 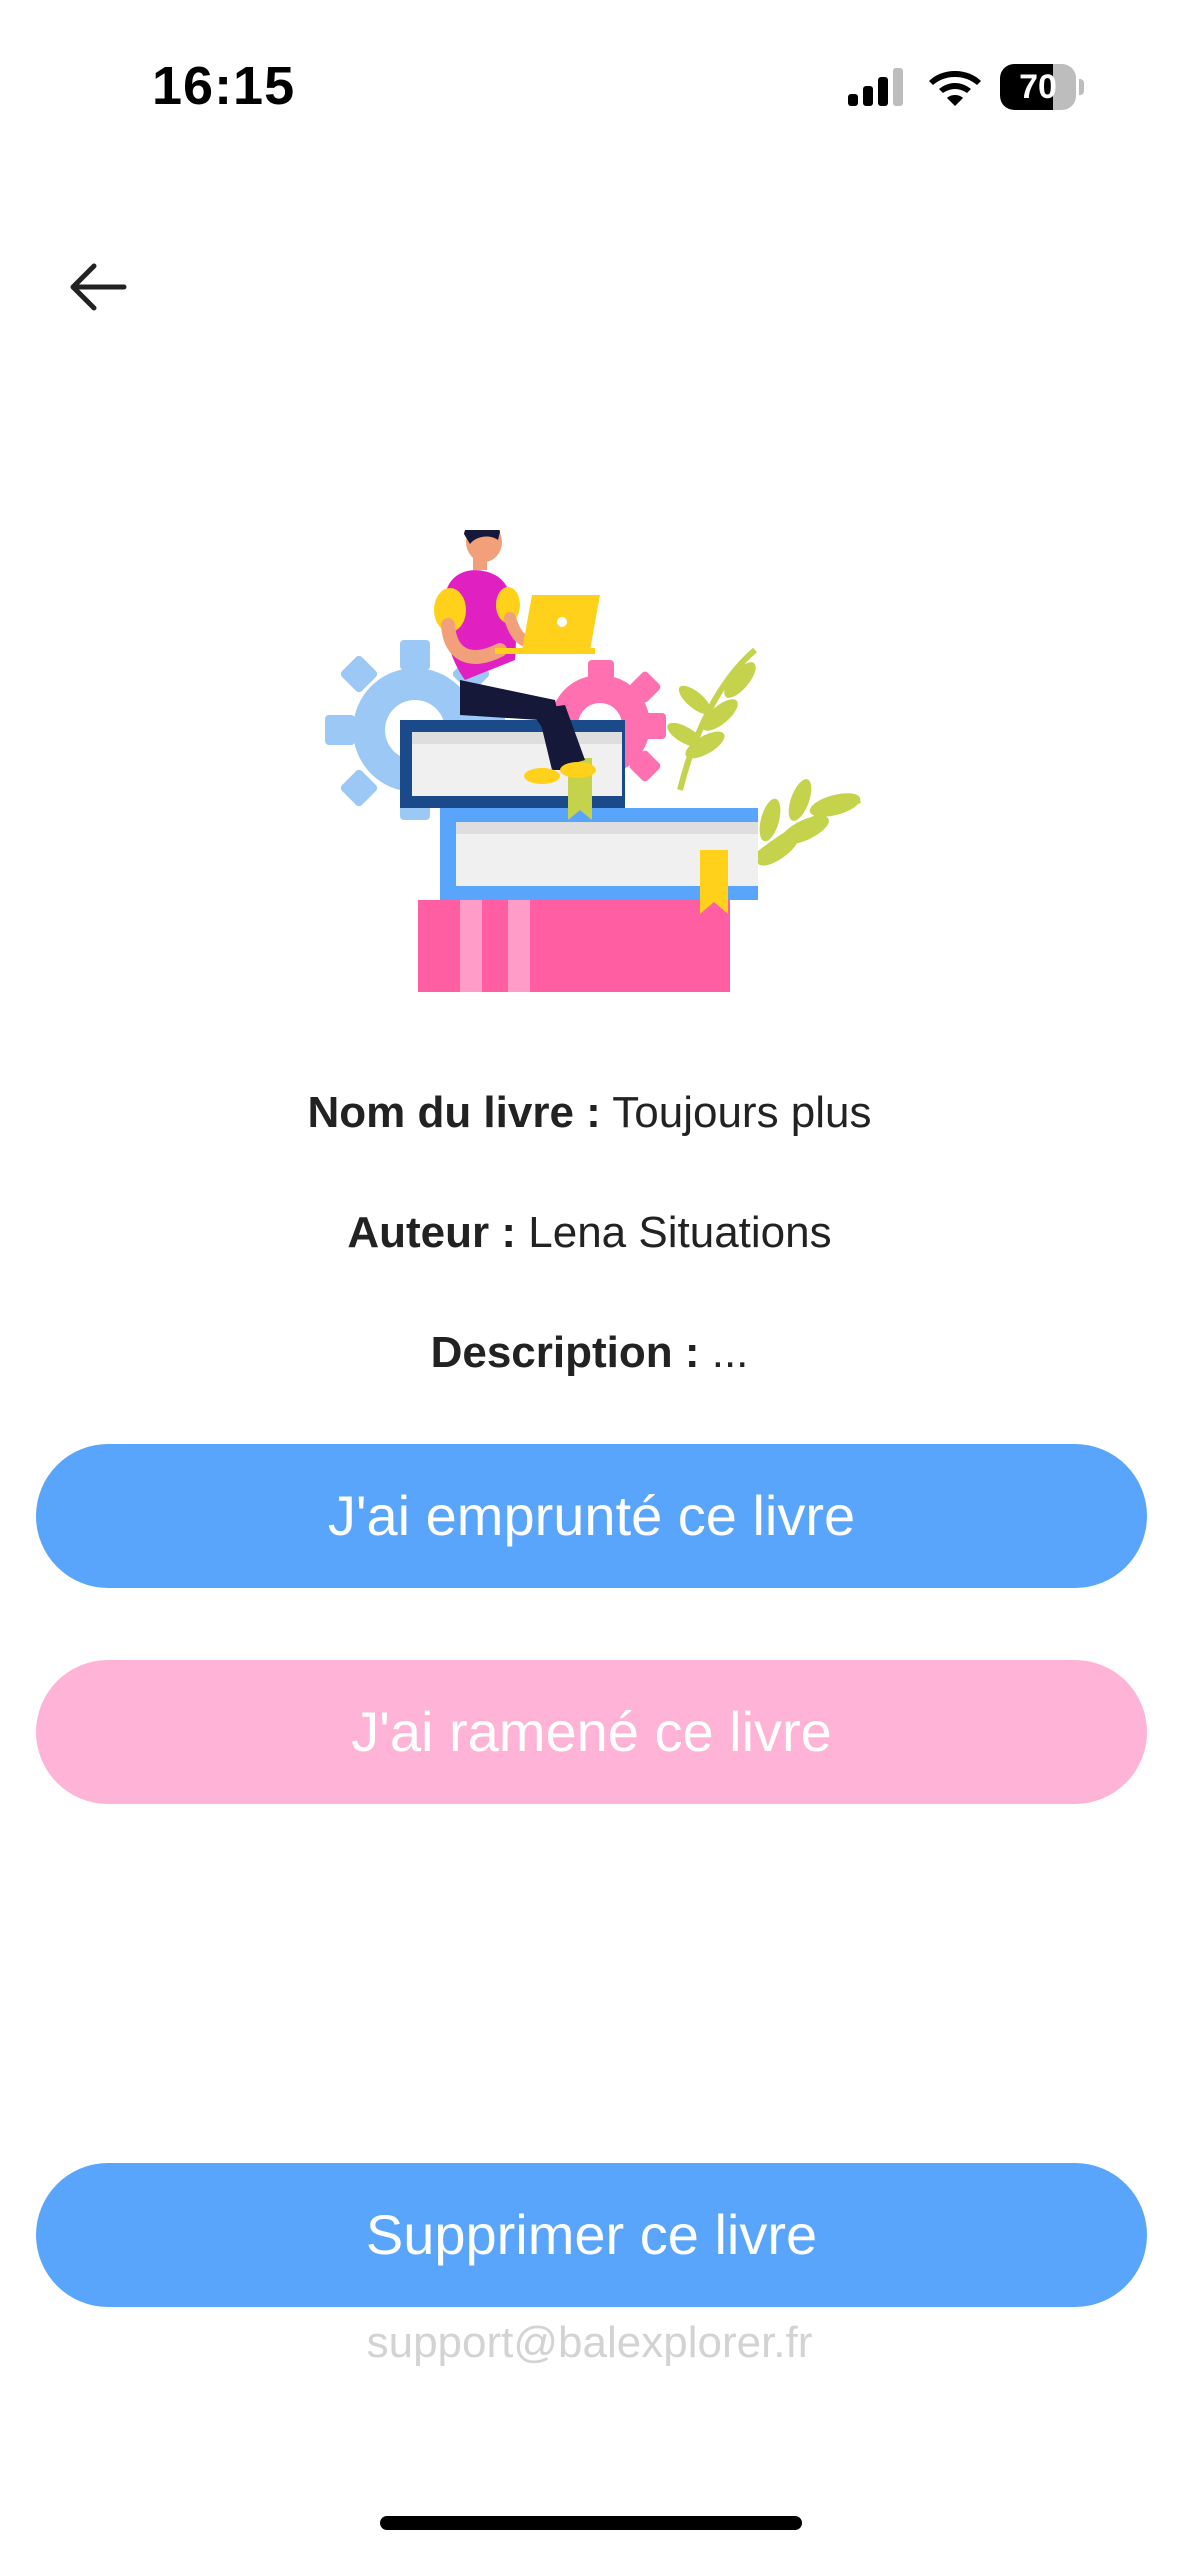 I want to click on arrow-left-icon, so click(x=98, y=287).